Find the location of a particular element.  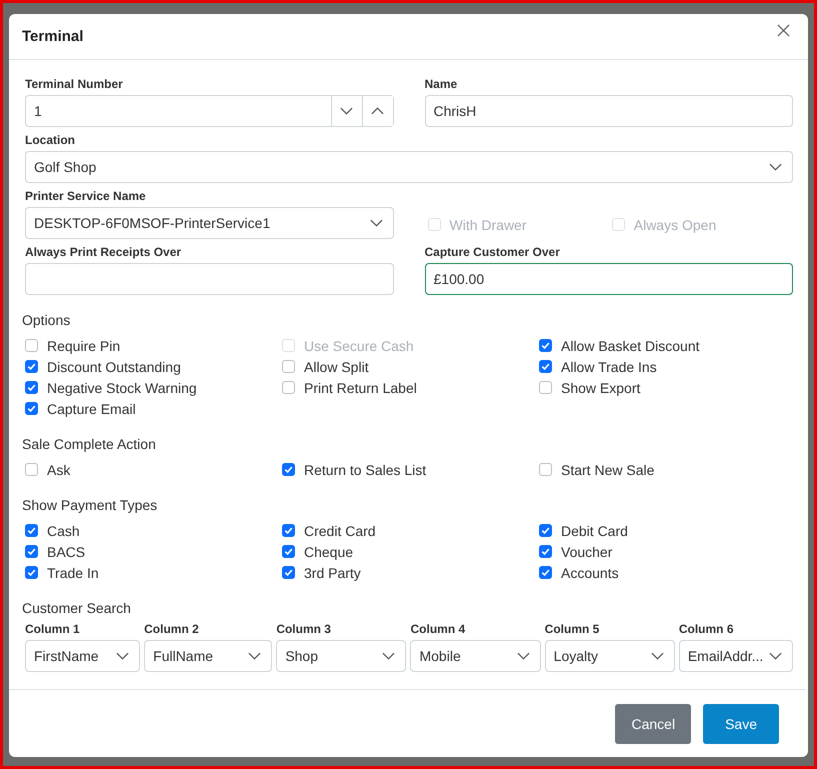

checkbox-option: Allow Split is located at coordinates (407, 366).